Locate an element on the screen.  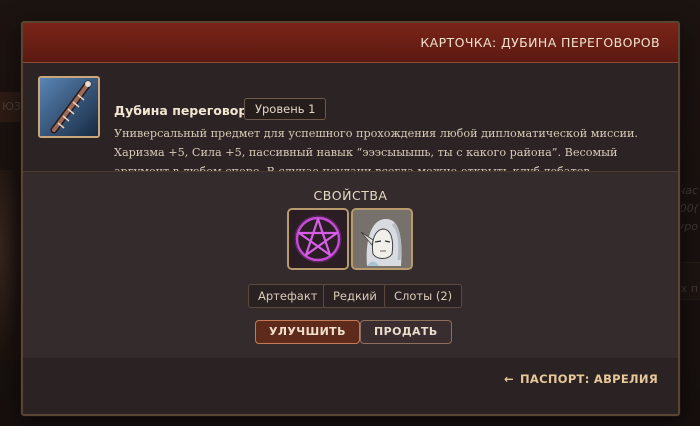
elf-portrait-icon is located at coordinates (382, 239).